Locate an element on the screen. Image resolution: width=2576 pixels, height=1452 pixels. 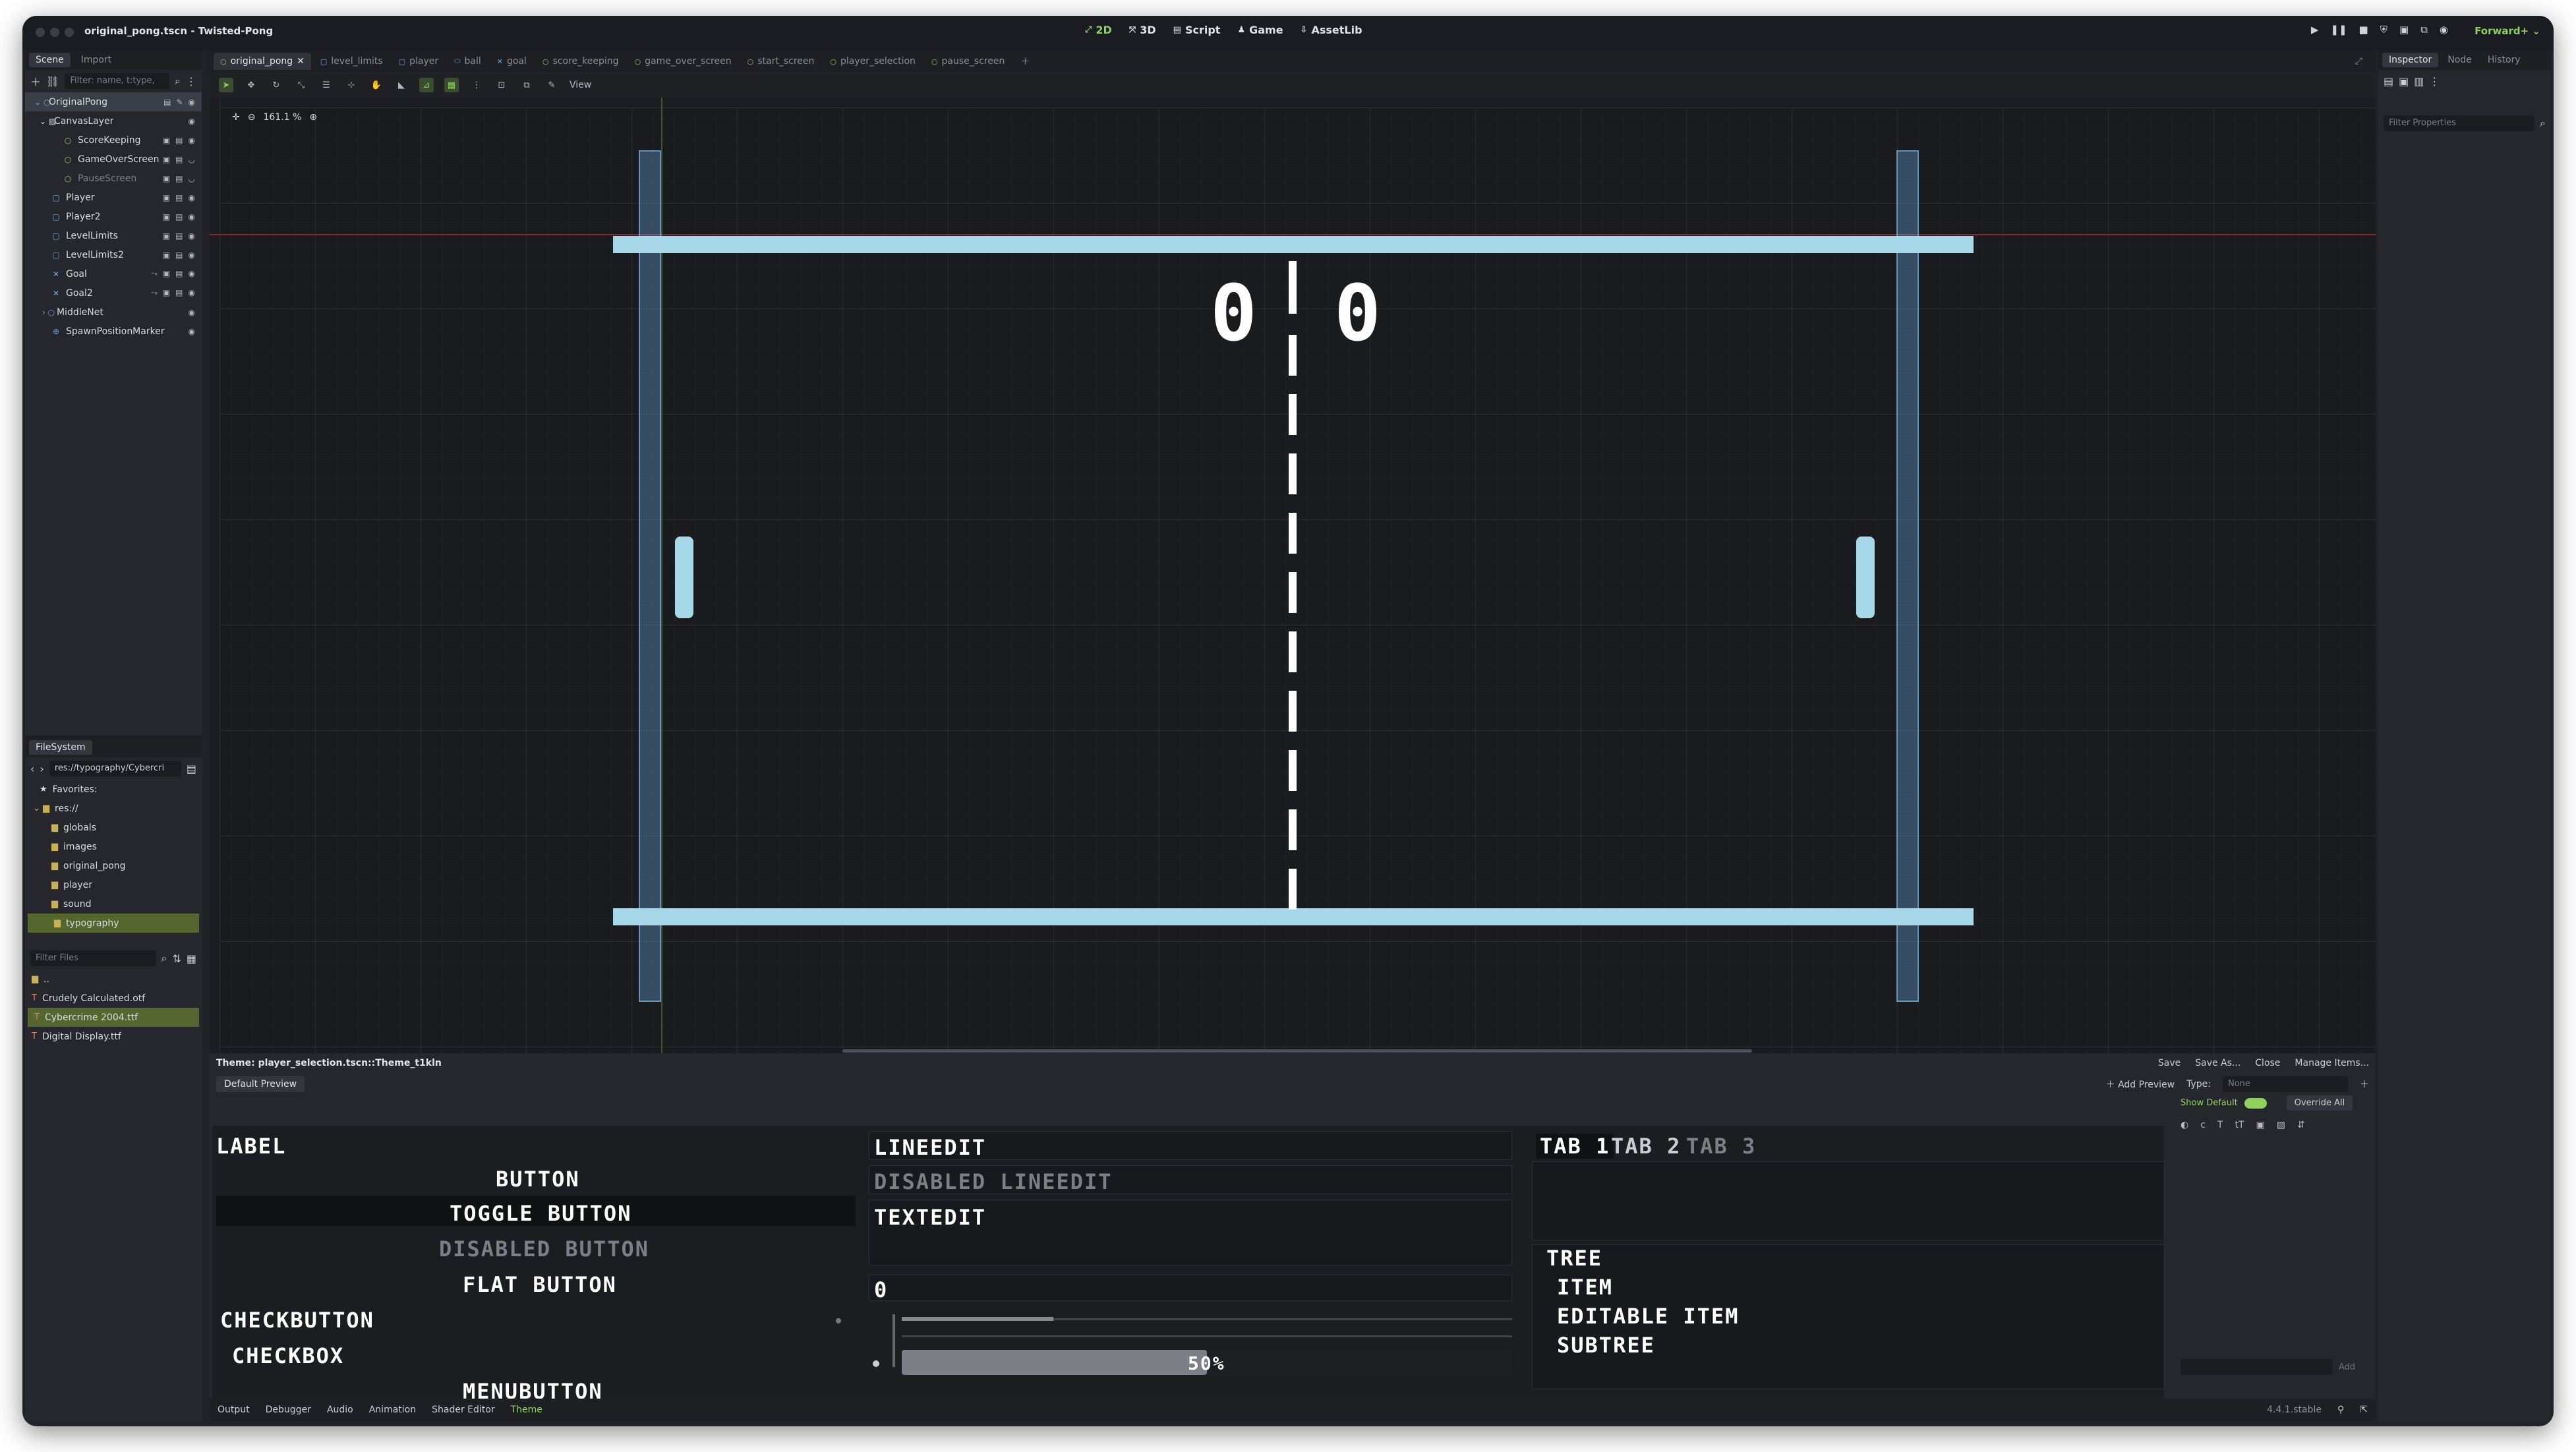
save-resource-icon: ▥ is located at coordinates (2419, 81).